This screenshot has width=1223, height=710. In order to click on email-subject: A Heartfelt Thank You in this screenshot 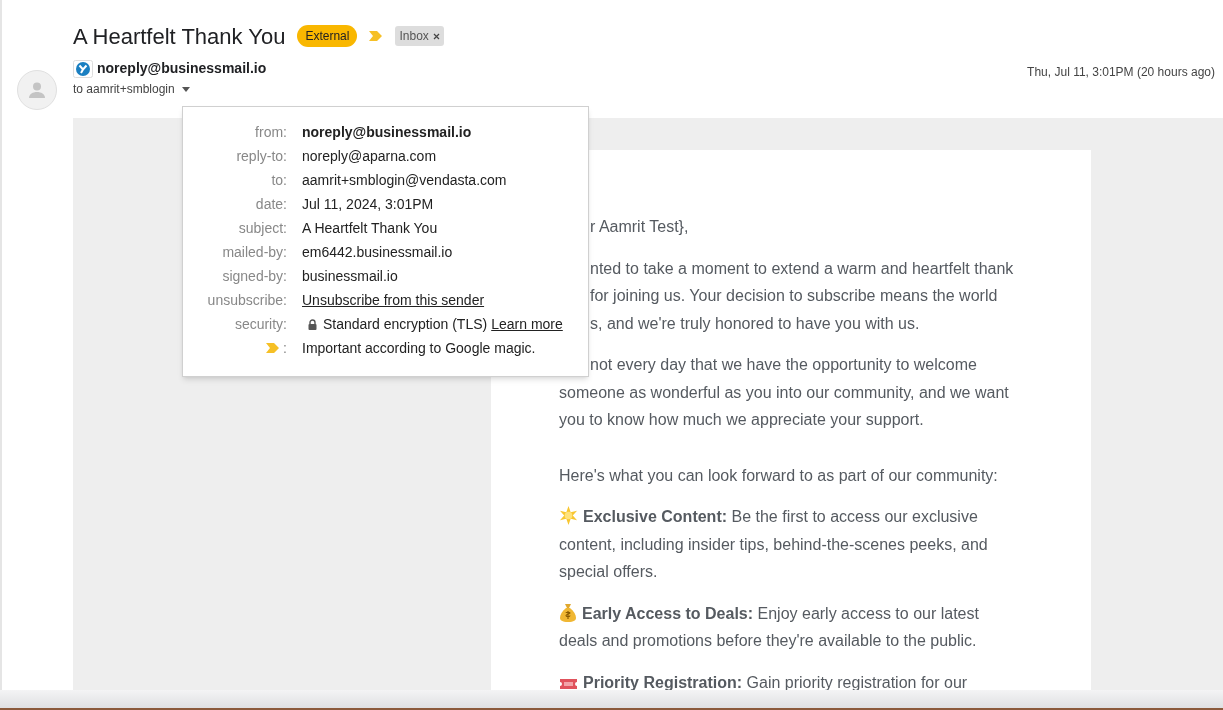, I will do `click(179, 36)`.